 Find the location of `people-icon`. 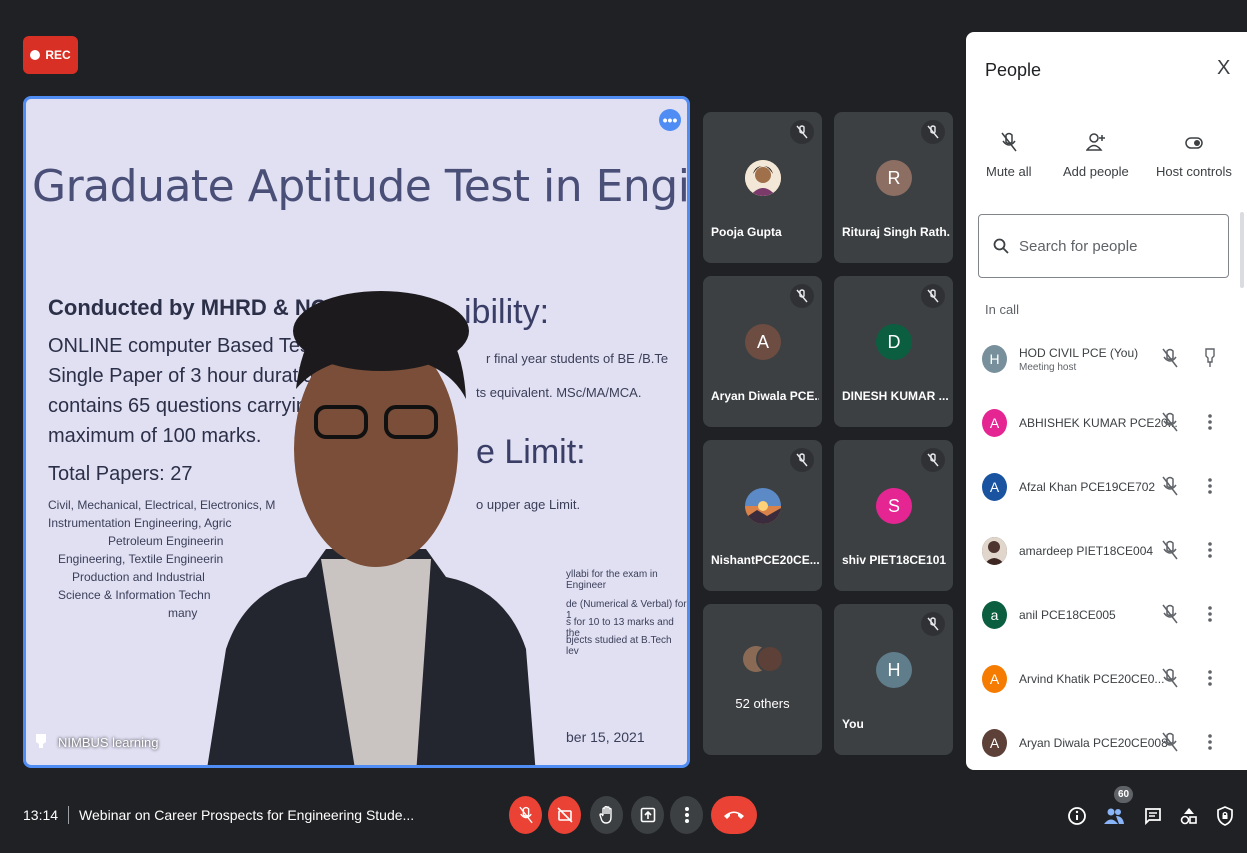

people-icon is located at coordinates (1114, 816).